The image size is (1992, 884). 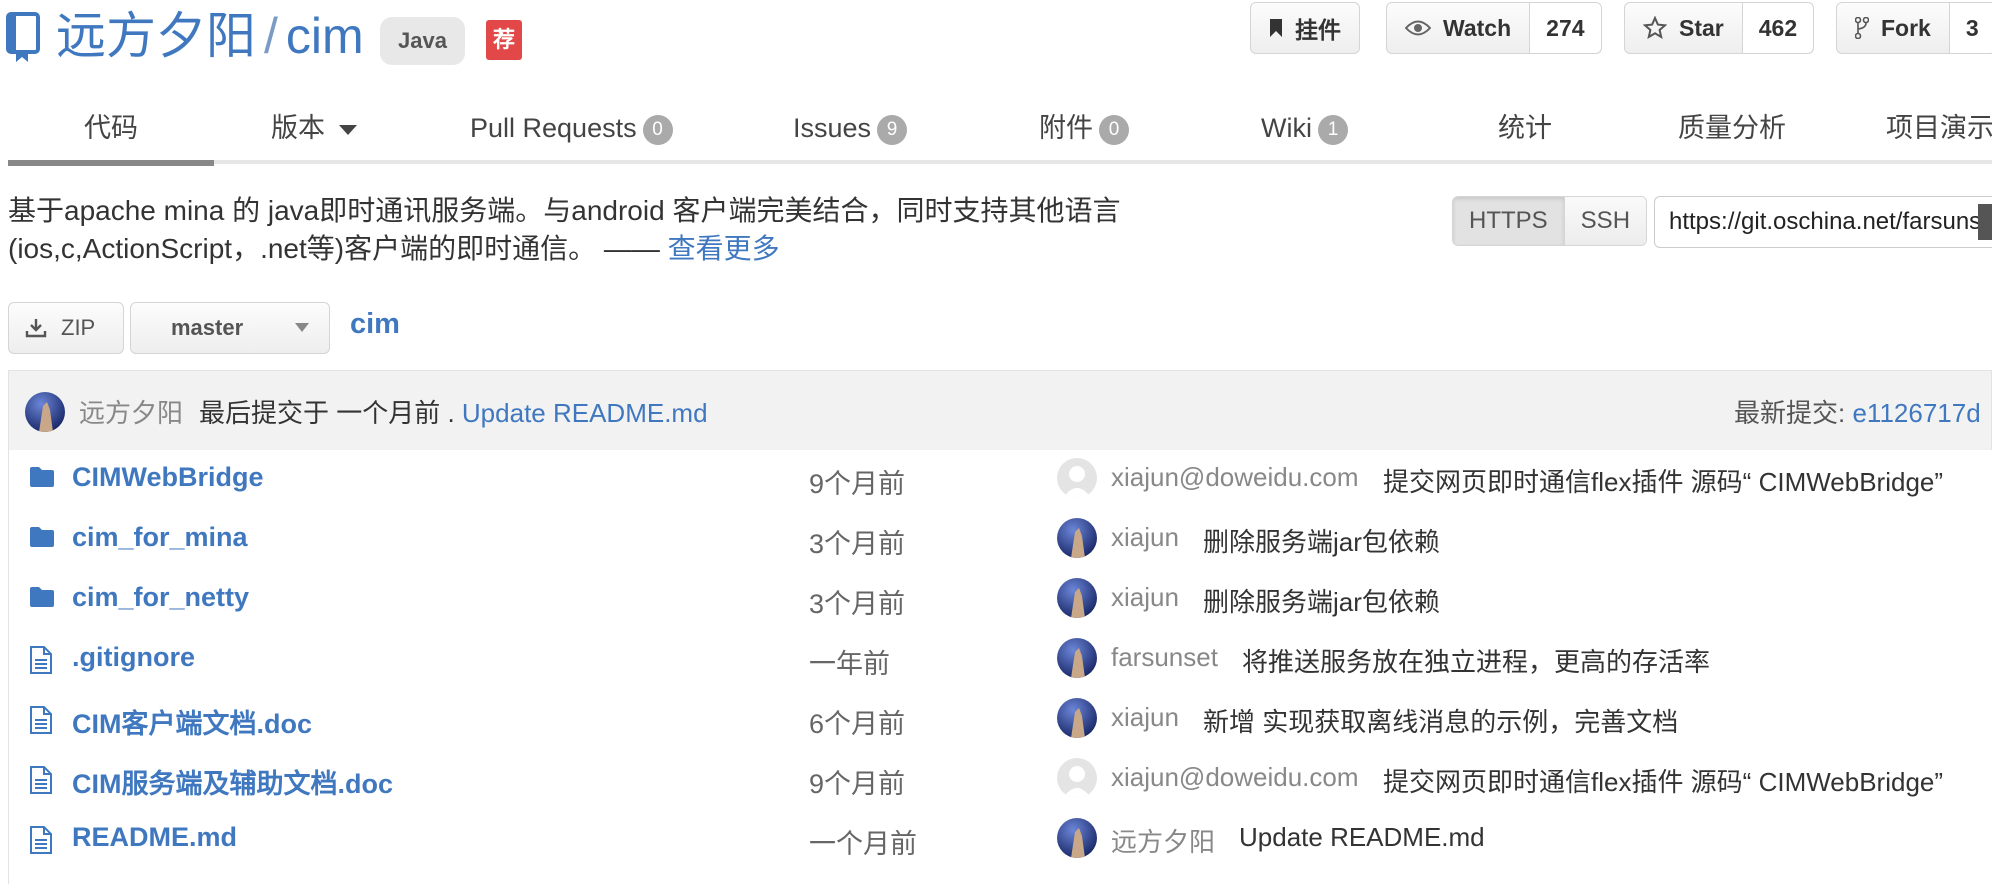 What do you see at coordinates (1777, 28) in the screenshot?
I see `star-count: 462` at bounding box center [1777, 28].